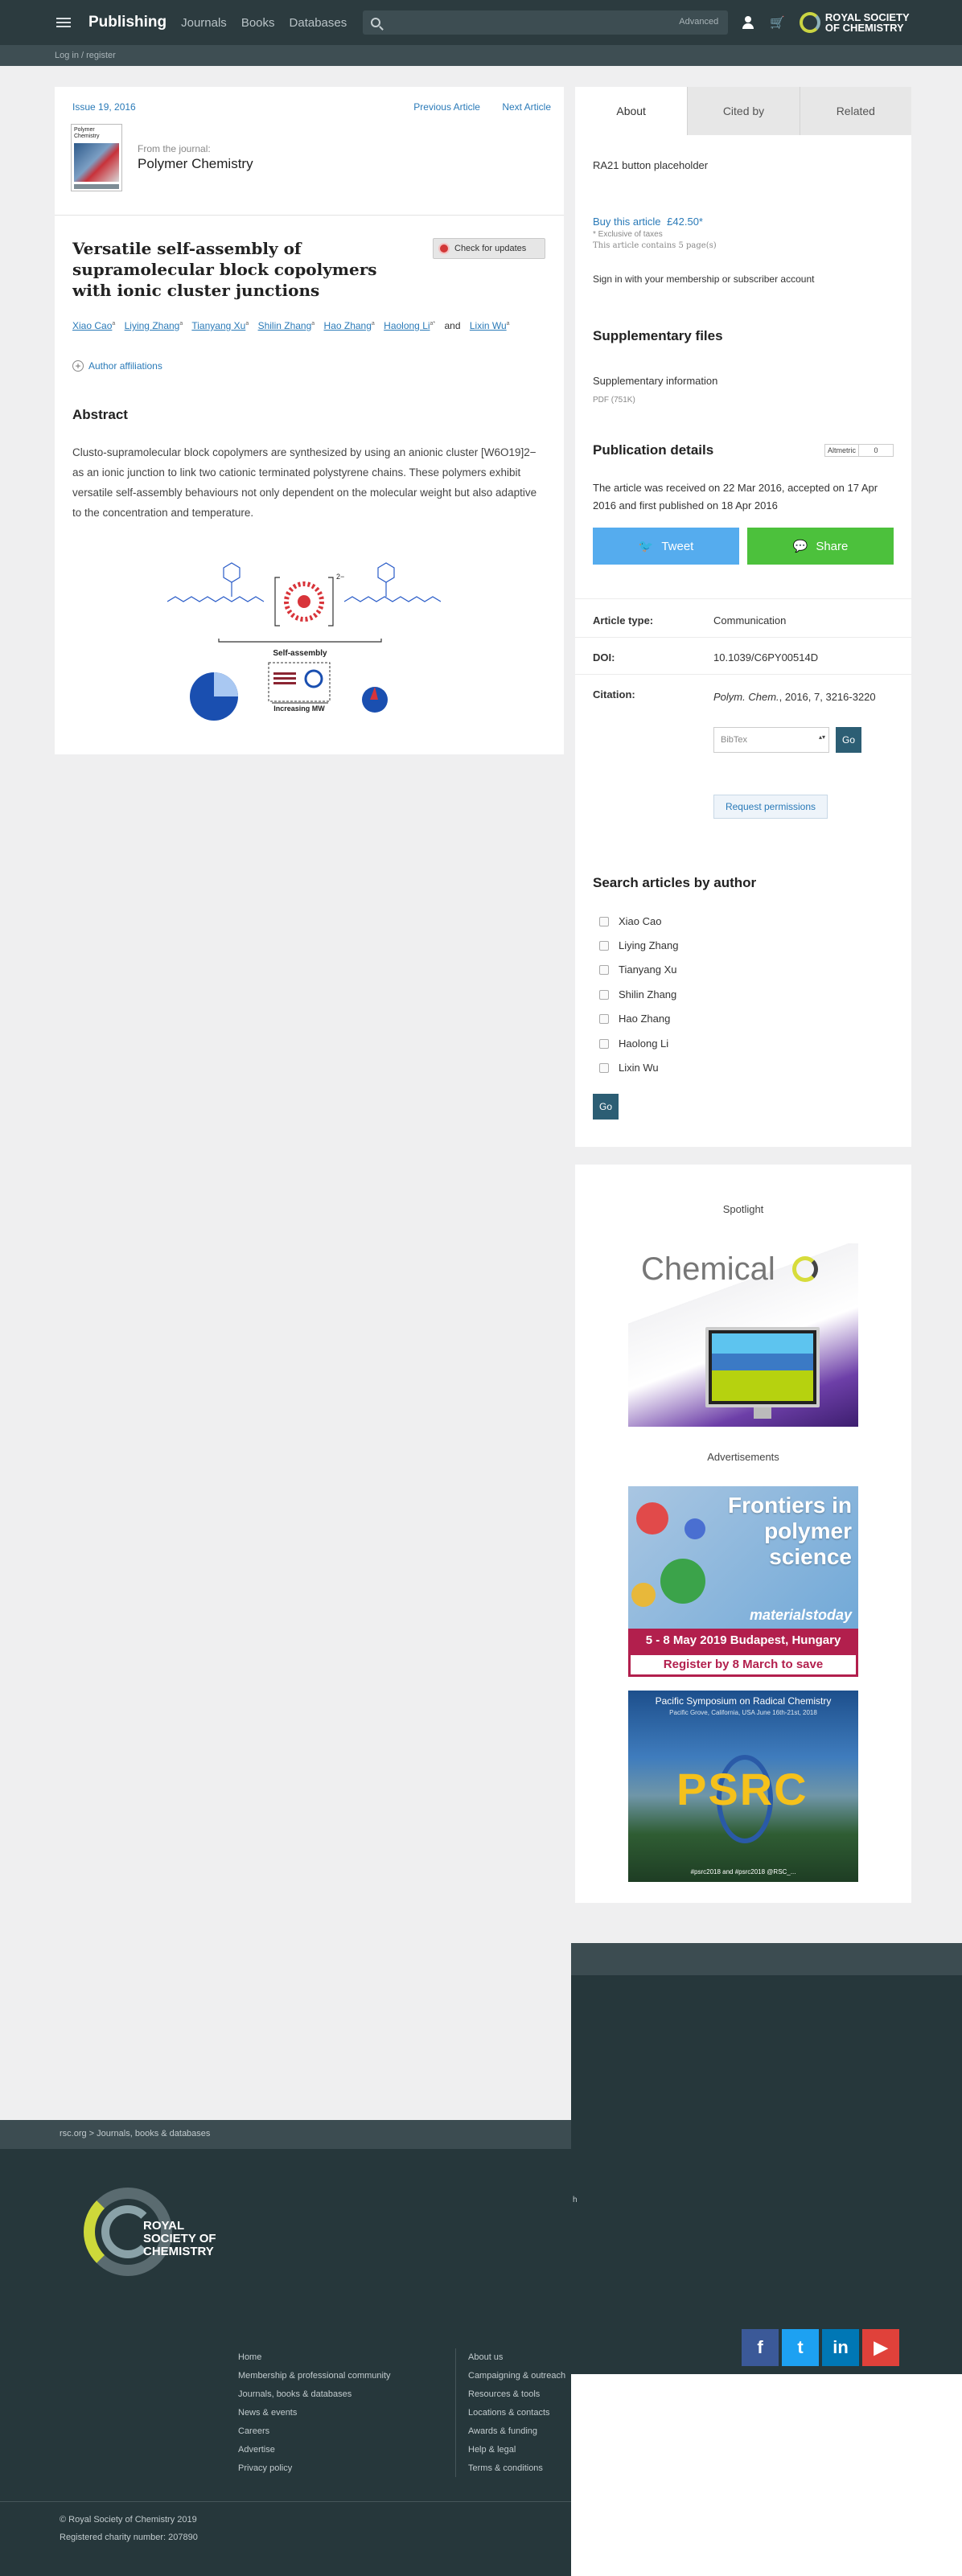 The width and height of the screenshot is (962, 2576). Describe the element at coordinates (104, 107) in the screenshot. I see `issue-link: Issue 19, 2016` at that location.